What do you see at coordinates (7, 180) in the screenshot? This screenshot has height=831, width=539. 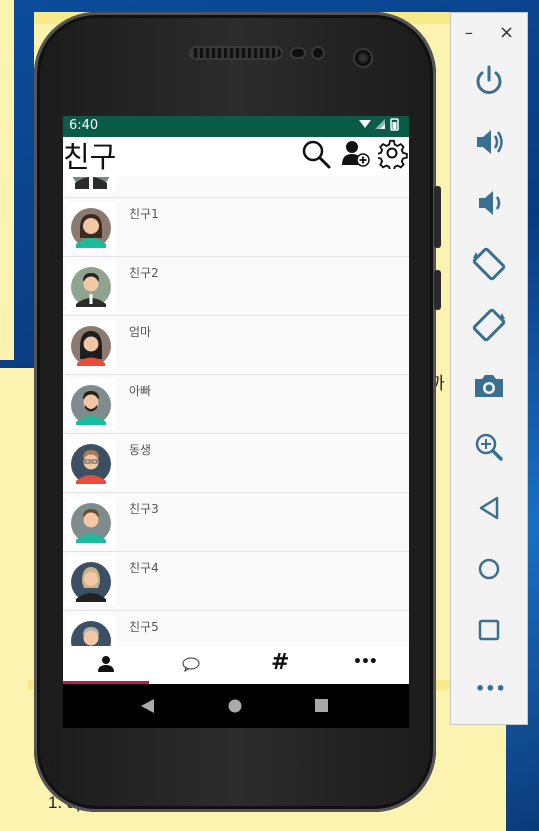 I see `sticky-note-left` at bounding box center [7, 180].